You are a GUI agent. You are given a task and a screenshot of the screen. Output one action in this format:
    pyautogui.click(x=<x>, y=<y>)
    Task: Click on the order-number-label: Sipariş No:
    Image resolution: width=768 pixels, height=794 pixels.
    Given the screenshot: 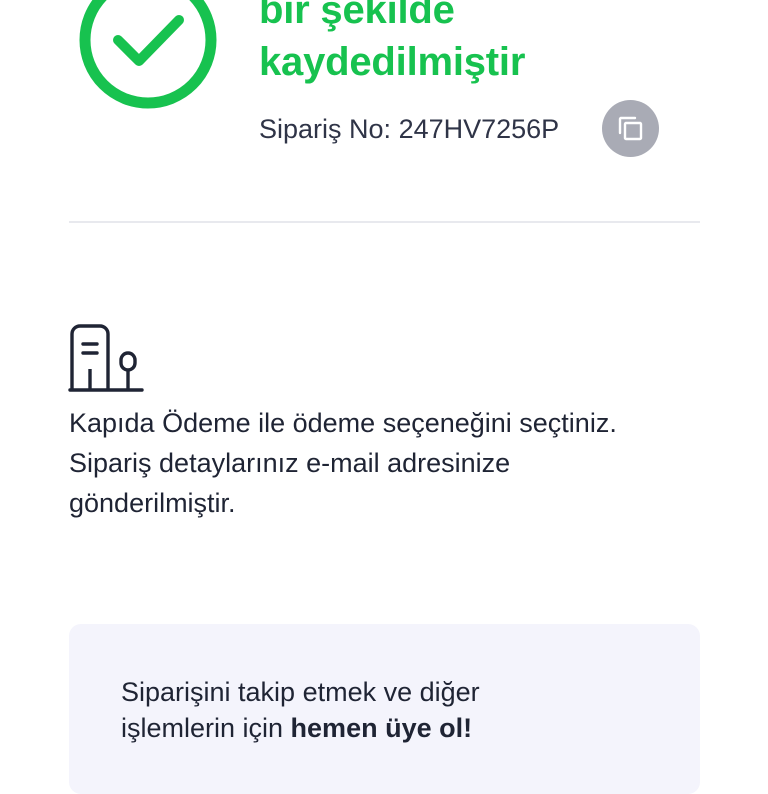 What is the action you would take?
    pyautogui.click(x=325, y=129)
    